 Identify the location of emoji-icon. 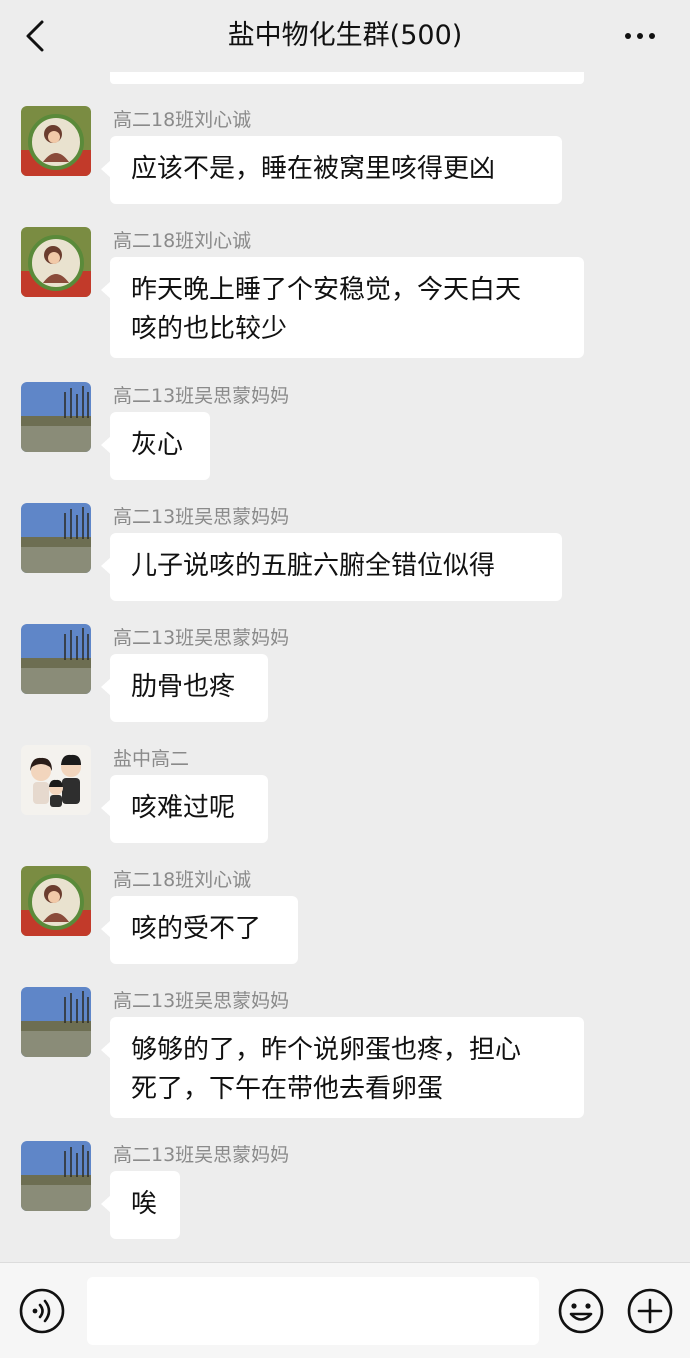
(581, 1311).